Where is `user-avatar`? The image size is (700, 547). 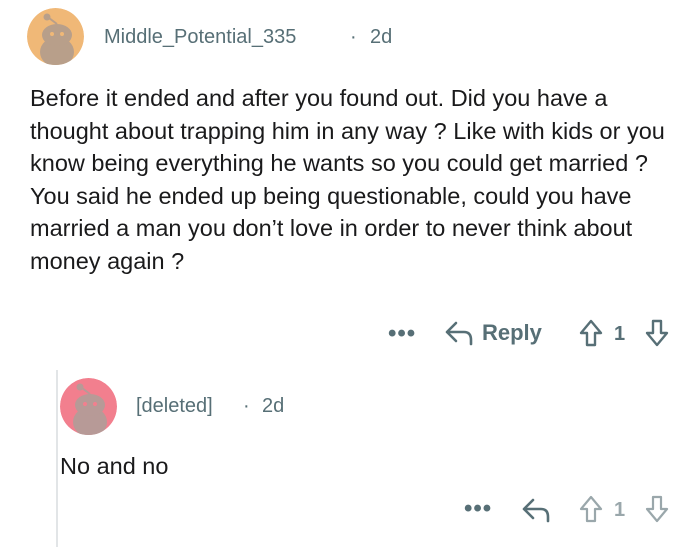 user-avatar is located at coordinates (55, 36).